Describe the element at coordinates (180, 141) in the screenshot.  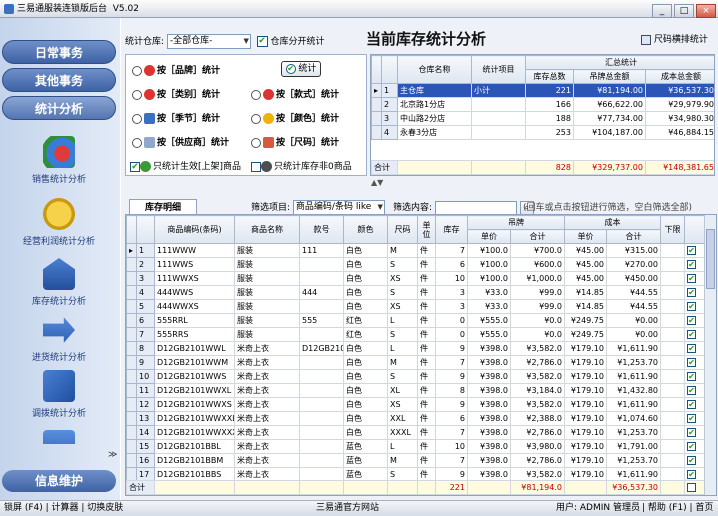
I see `option-supplier: 按［供应商］统计` at that location.